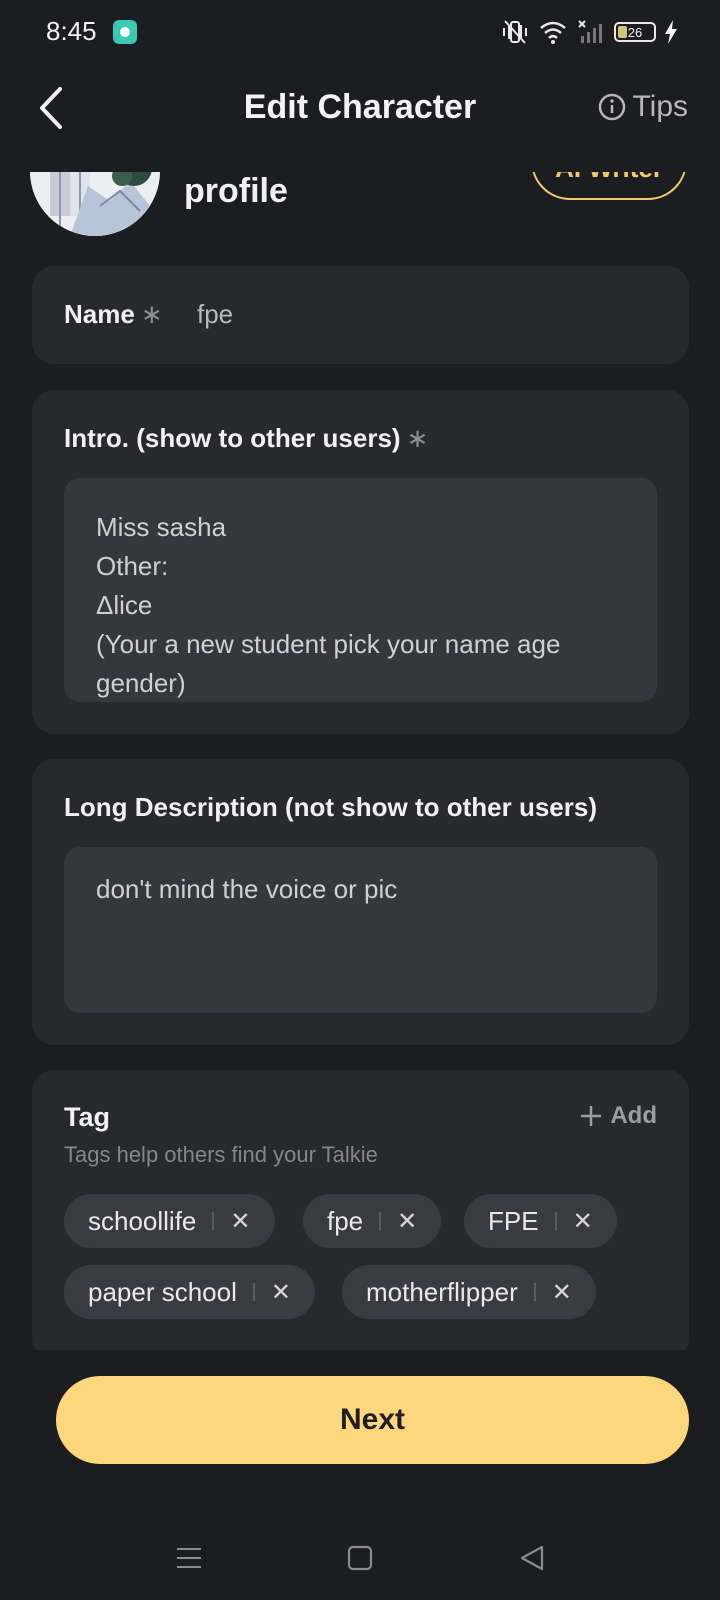 Image resolution: width=720 pixels, height=1600 pixels. Describe the element at coordinates (99, 314) in the screenshot. I see `name-label-text: Name` at that location.